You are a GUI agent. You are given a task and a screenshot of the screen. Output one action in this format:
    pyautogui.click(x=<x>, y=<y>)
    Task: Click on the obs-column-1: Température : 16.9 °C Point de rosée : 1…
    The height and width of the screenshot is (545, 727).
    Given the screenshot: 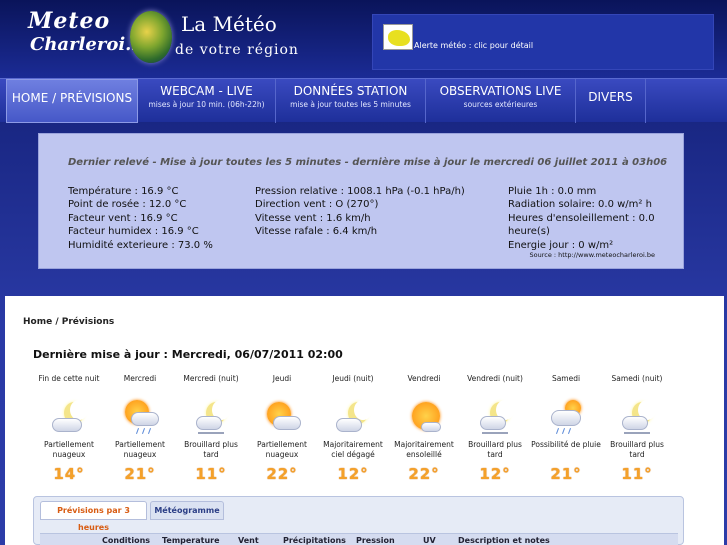 What is the action you would take?
    pyautogui.click(x=140, y=218)
    